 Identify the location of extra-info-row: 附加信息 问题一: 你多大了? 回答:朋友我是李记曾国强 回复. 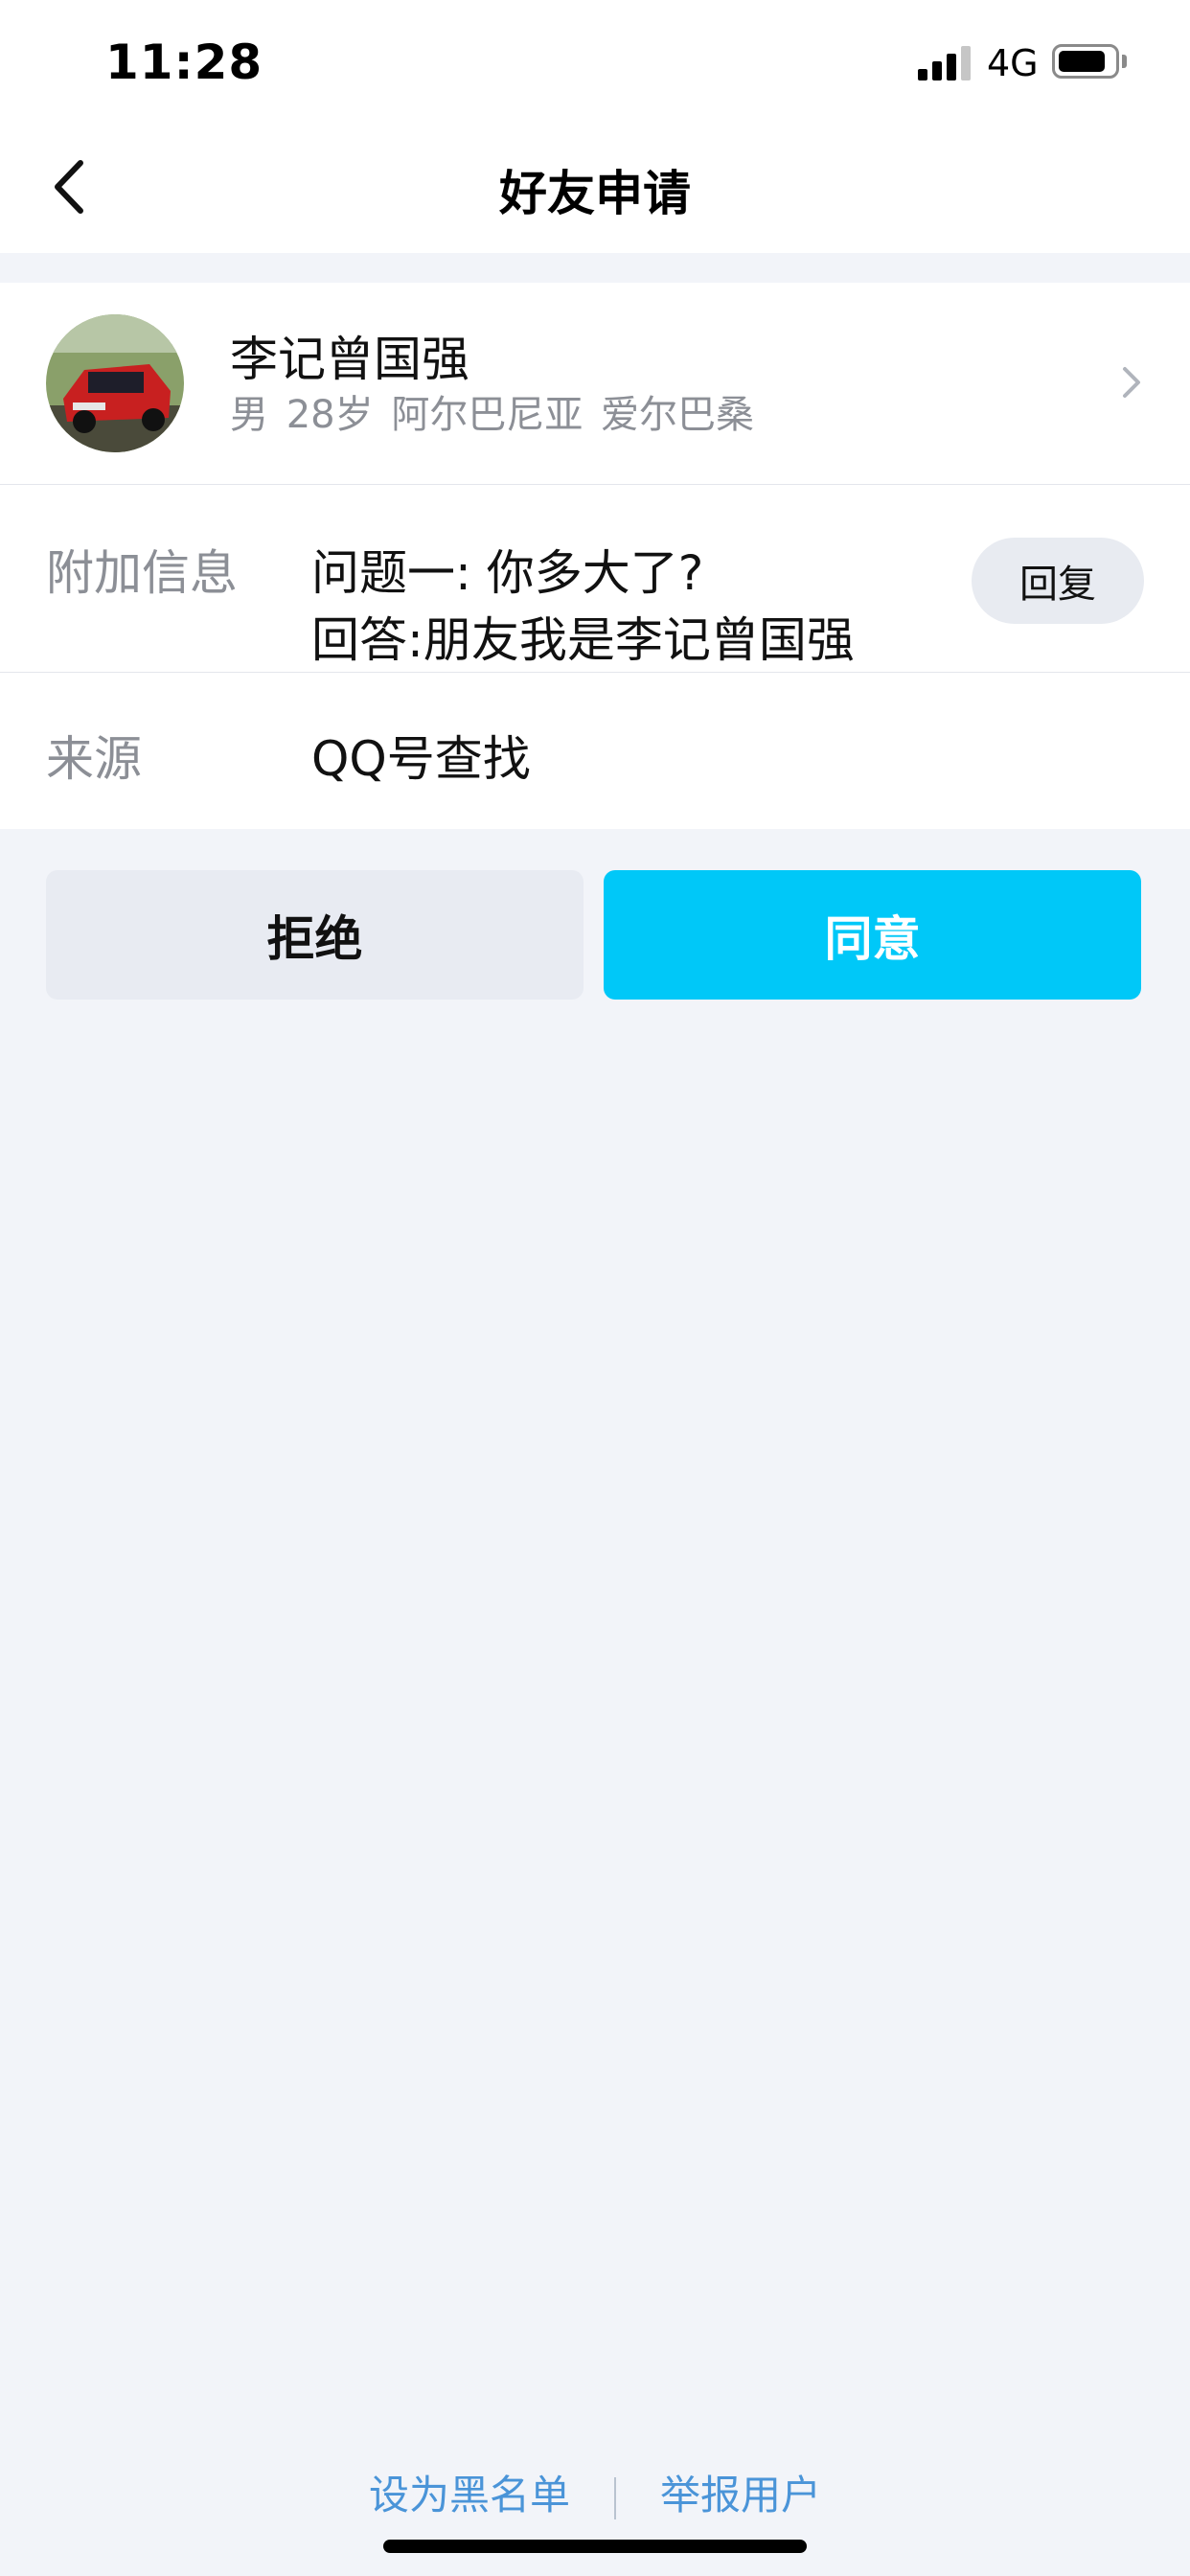
(595, 579).